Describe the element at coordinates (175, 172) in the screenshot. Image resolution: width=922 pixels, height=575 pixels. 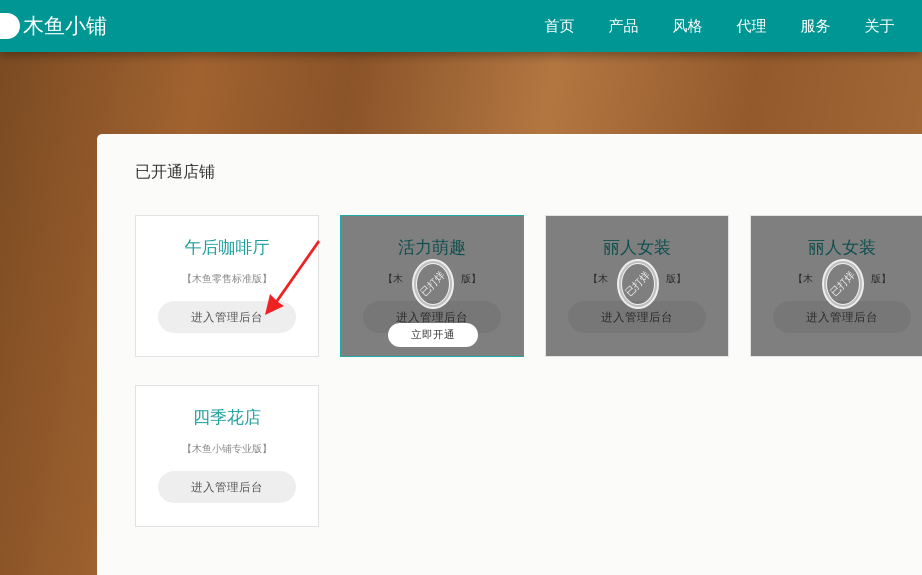
I see `section-title: 已开通店铺` at that location.